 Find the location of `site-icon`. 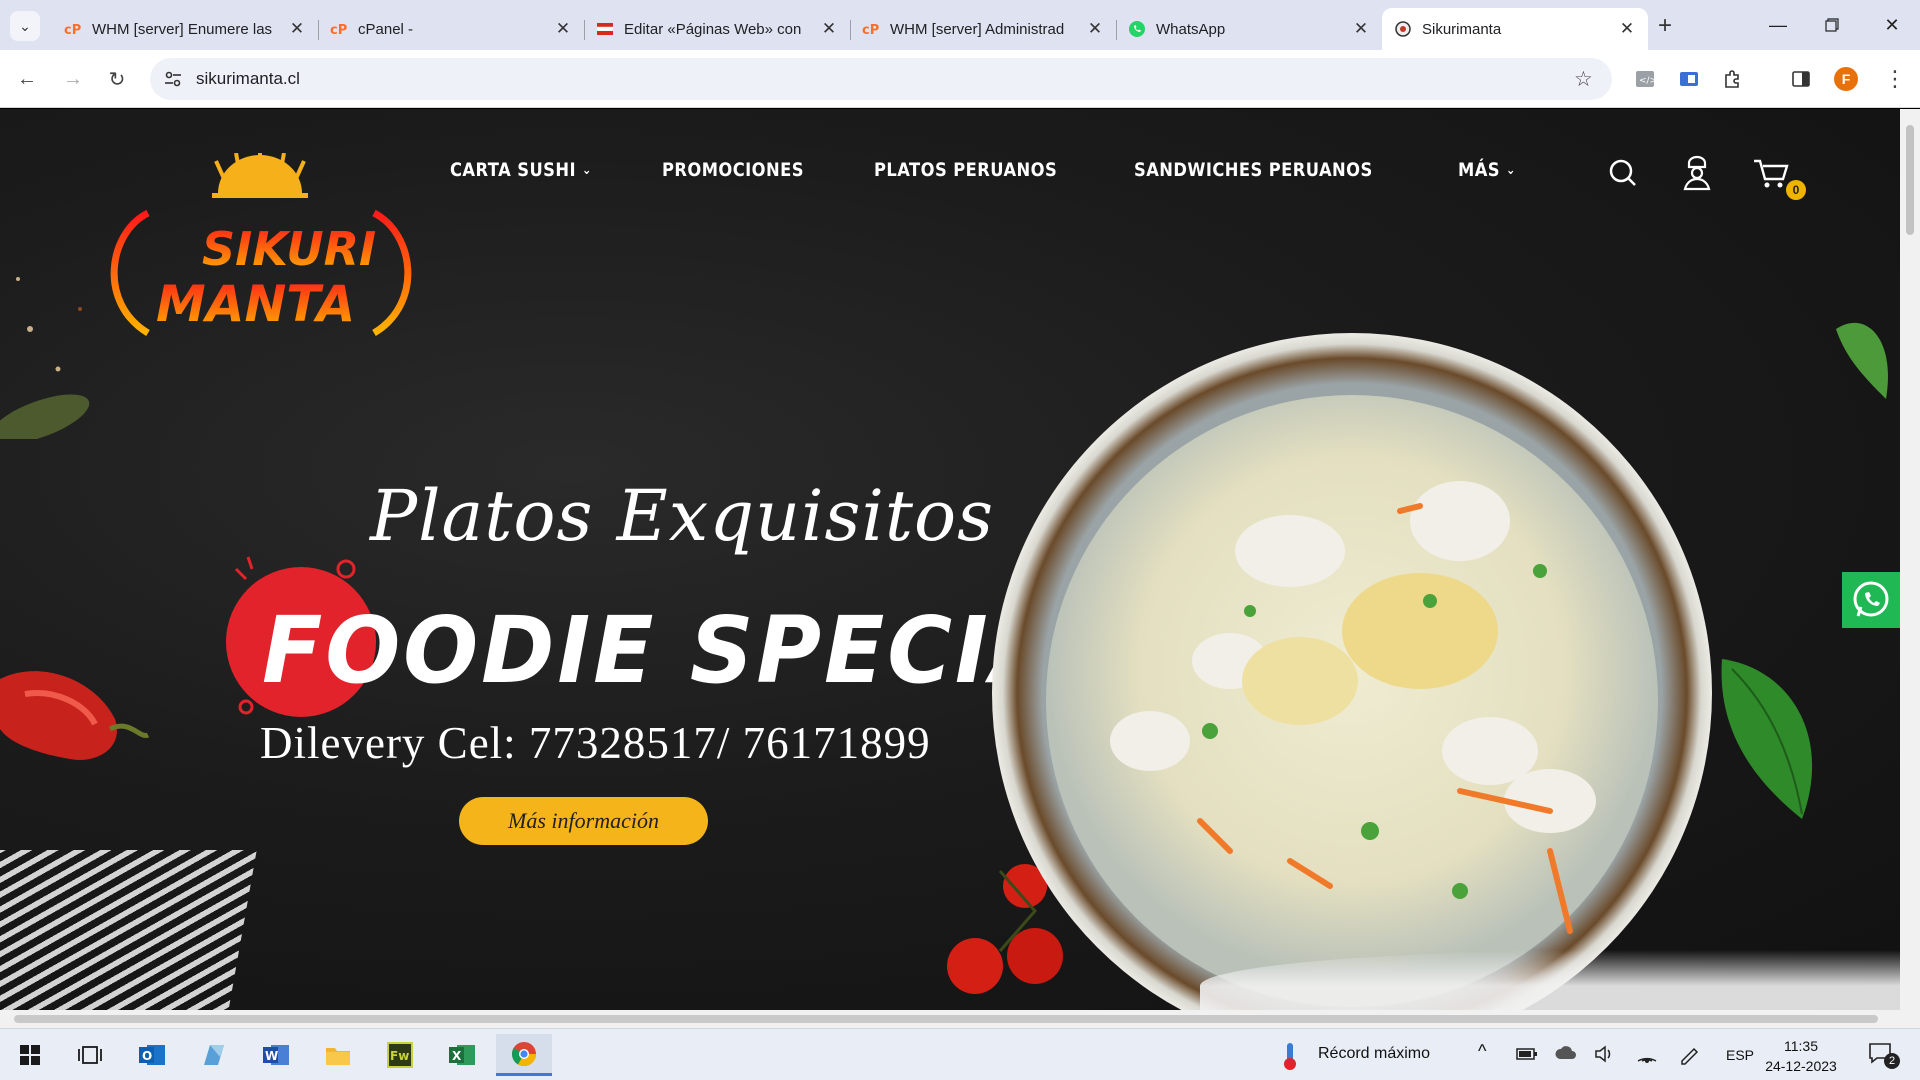

site-icon is located at coordinates (1403, 29).